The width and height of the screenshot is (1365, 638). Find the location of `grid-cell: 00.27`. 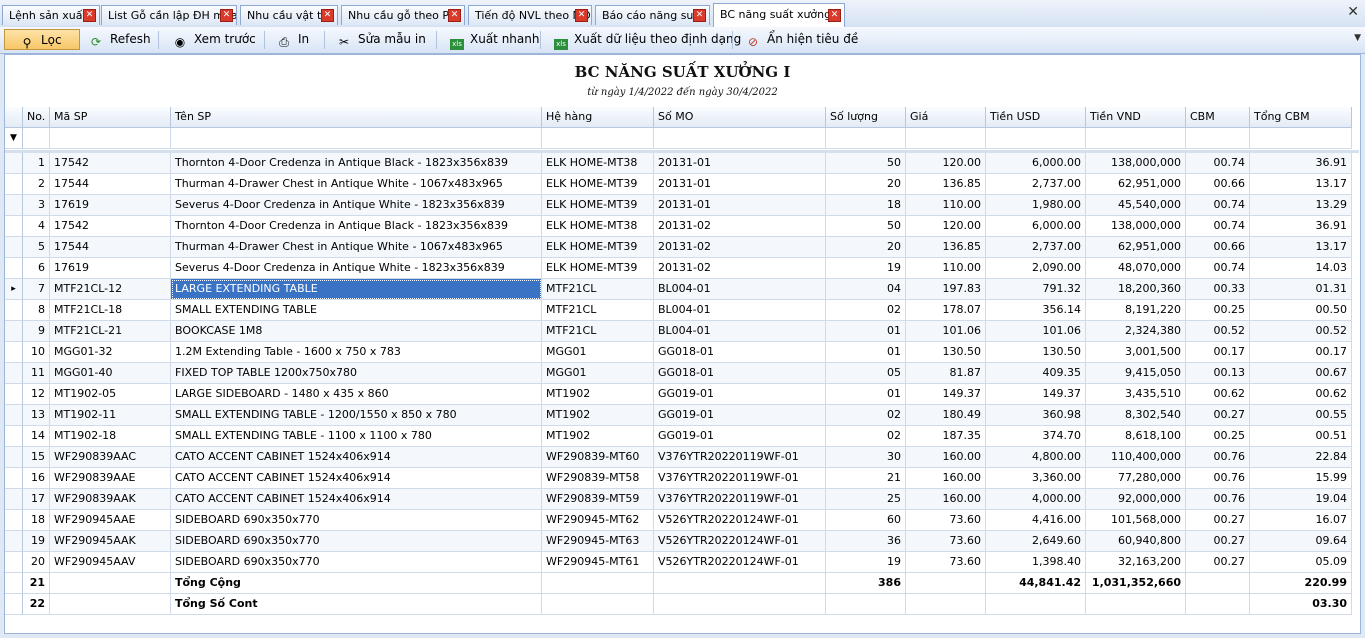

grid-cell: 00.27 is located at coordinates (1218, 541).